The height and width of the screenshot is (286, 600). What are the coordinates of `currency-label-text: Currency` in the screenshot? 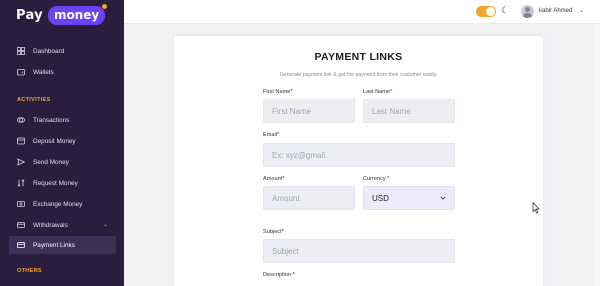 It's located at (375, 179).